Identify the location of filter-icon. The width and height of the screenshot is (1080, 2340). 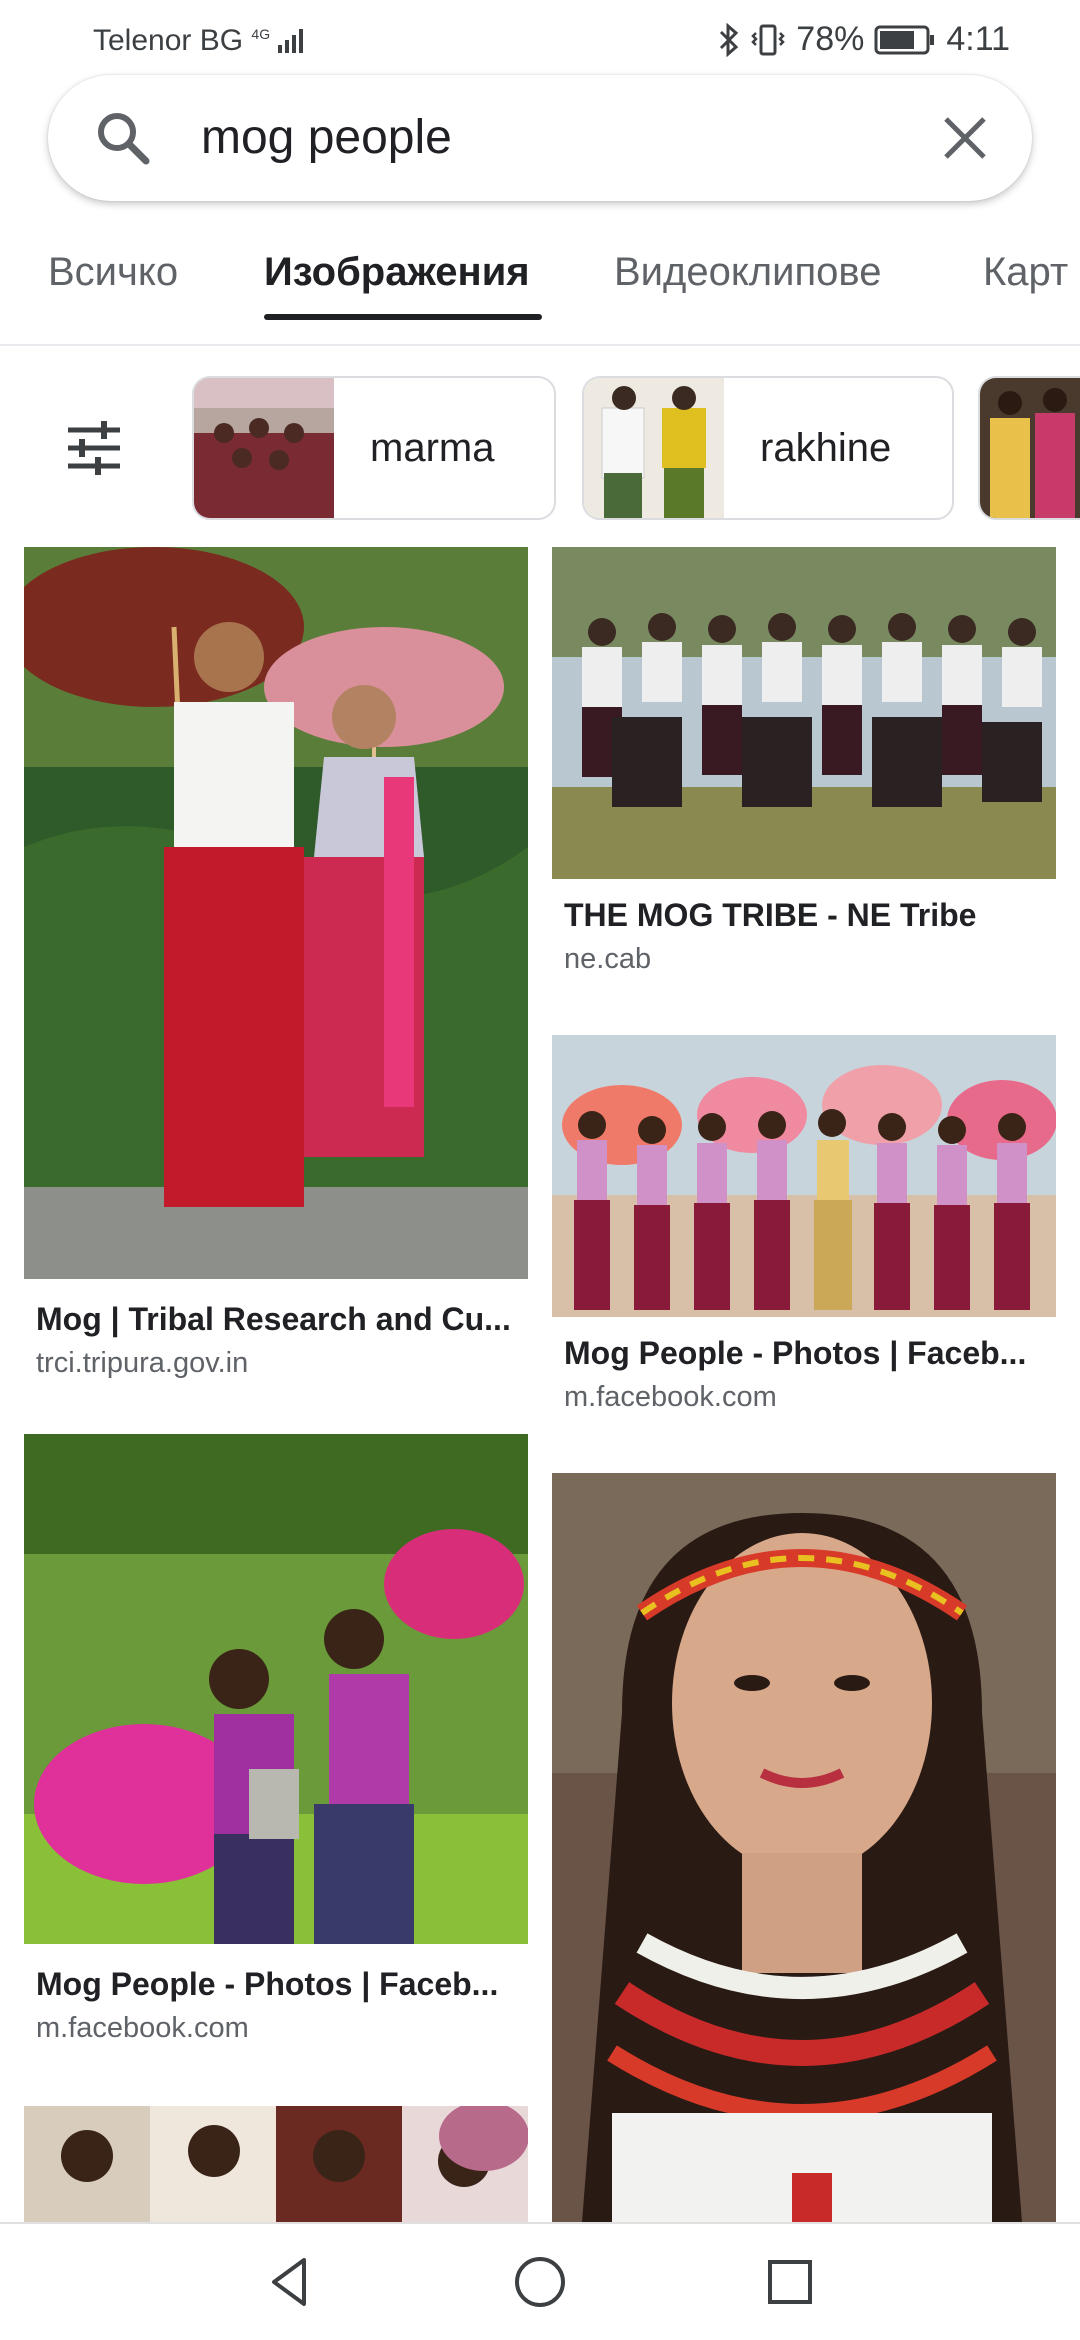
(94, 448).